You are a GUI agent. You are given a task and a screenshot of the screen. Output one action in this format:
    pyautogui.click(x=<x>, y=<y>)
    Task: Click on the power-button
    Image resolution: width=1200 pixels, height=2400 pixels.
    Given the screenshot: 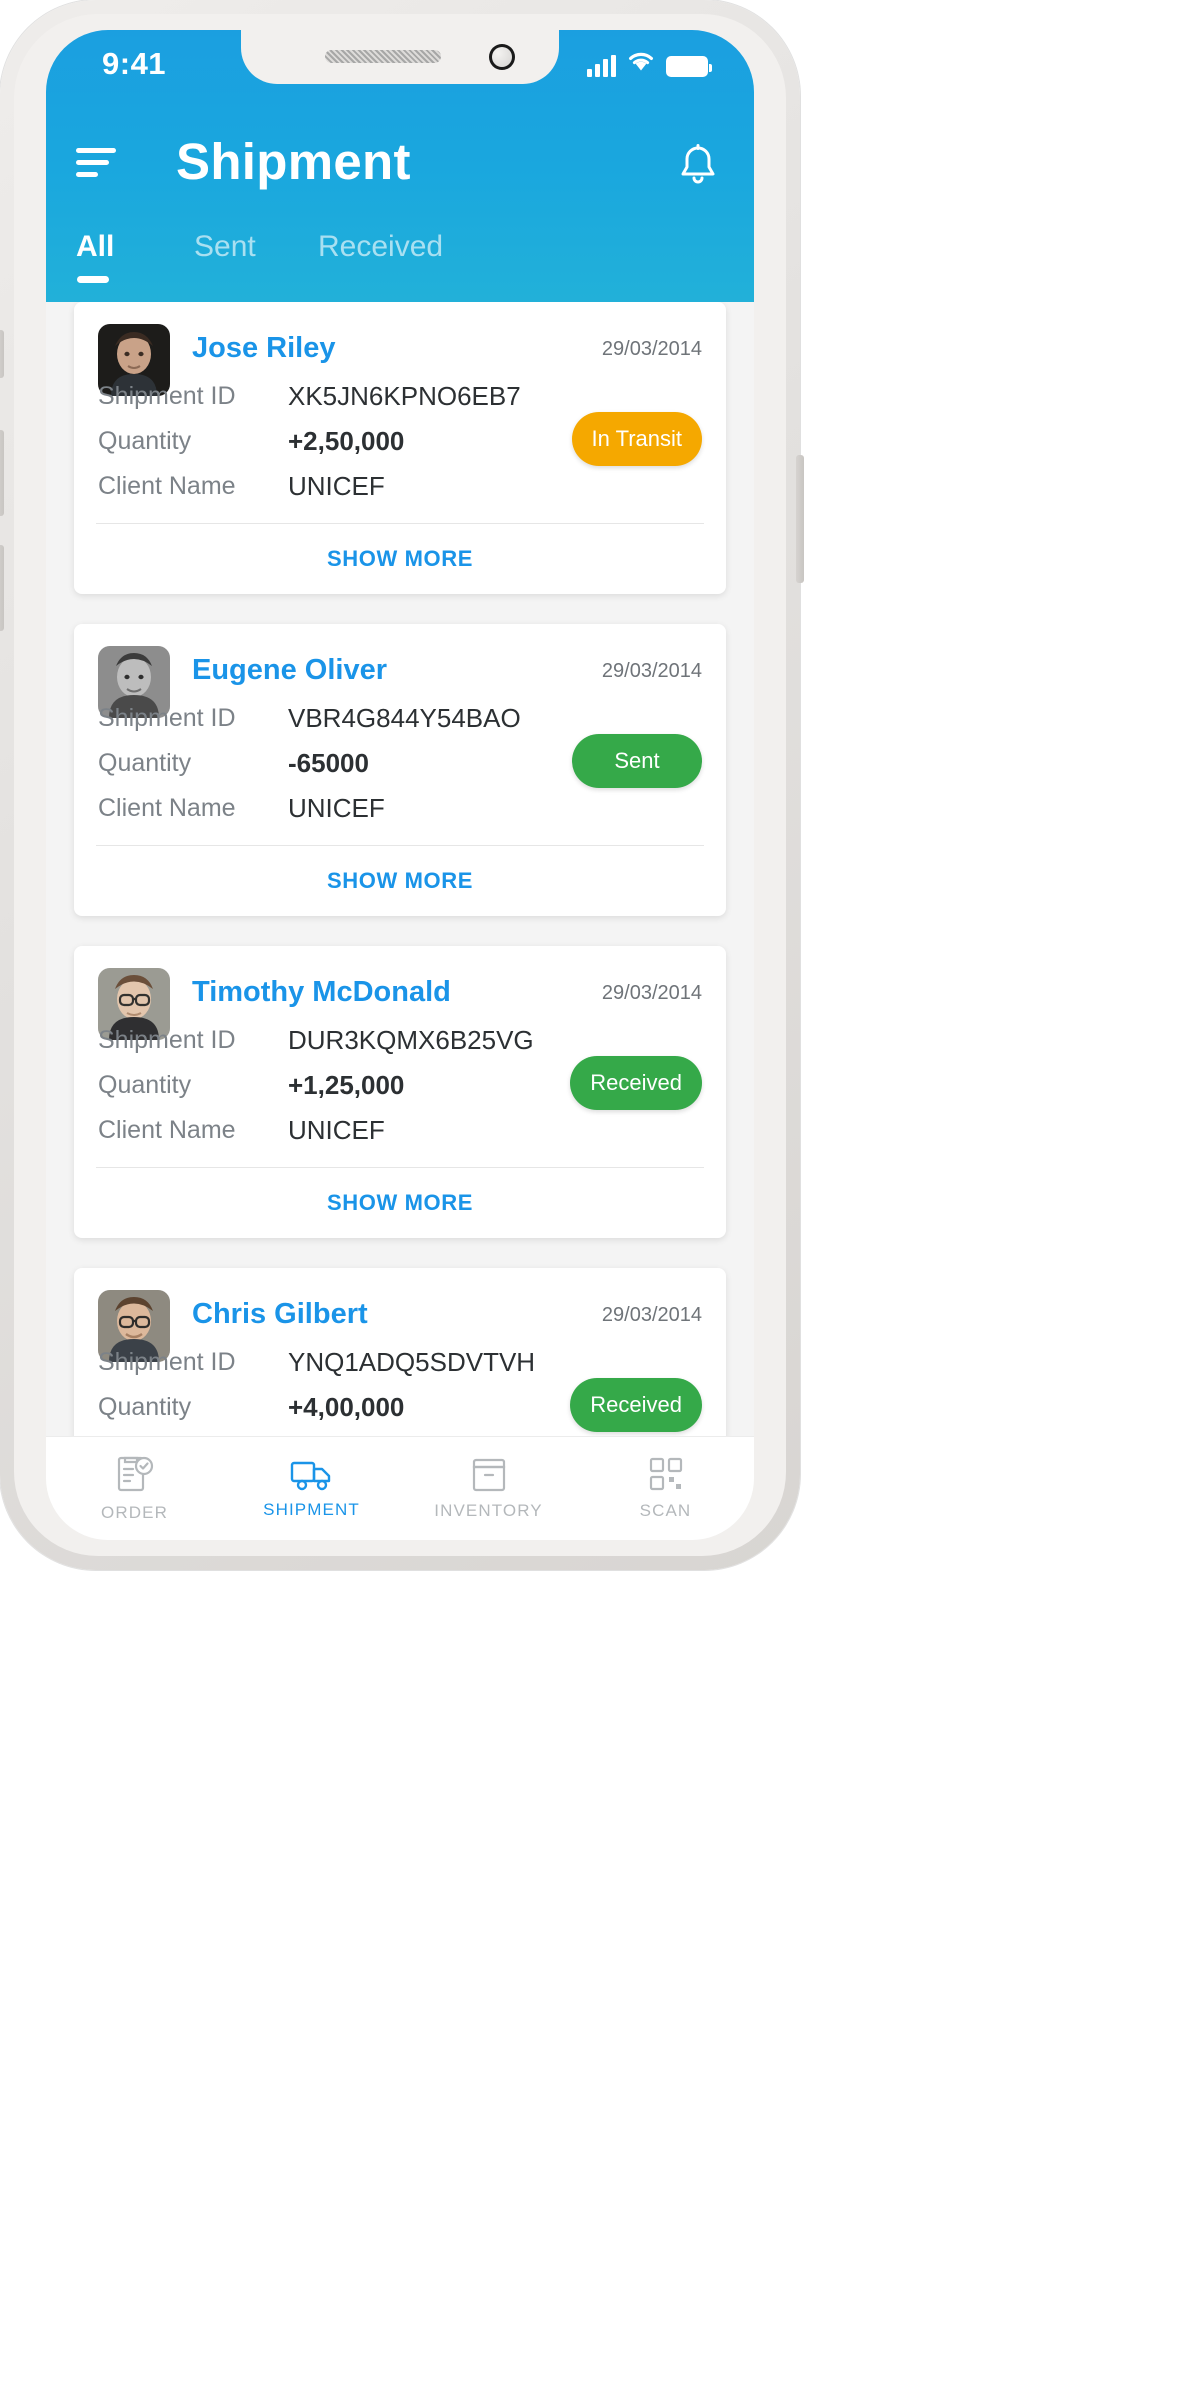 What is the action you would take?
    pyautogui.click(x=800, y=519)
    